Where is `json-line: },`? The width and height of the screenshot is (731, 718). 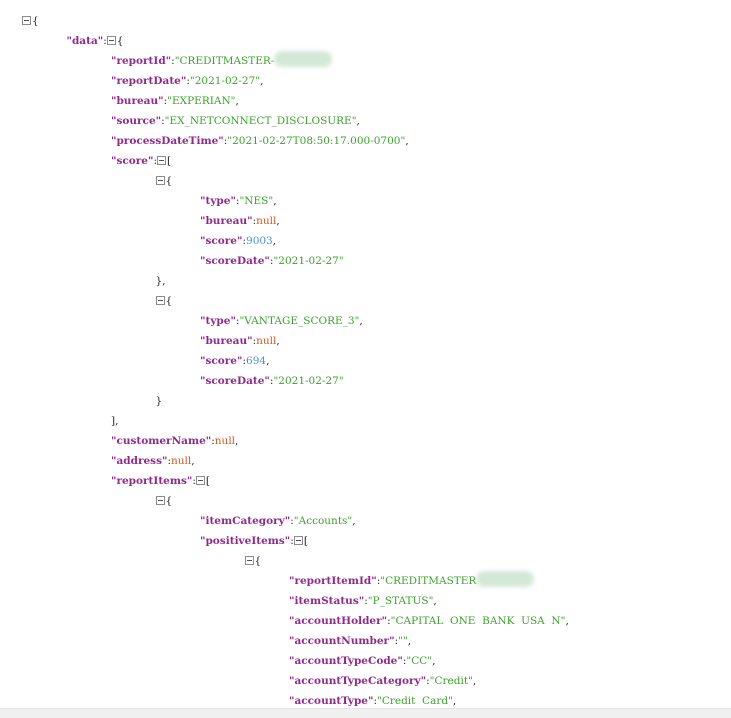
json-line: }, is located at coordinates (161, 281).